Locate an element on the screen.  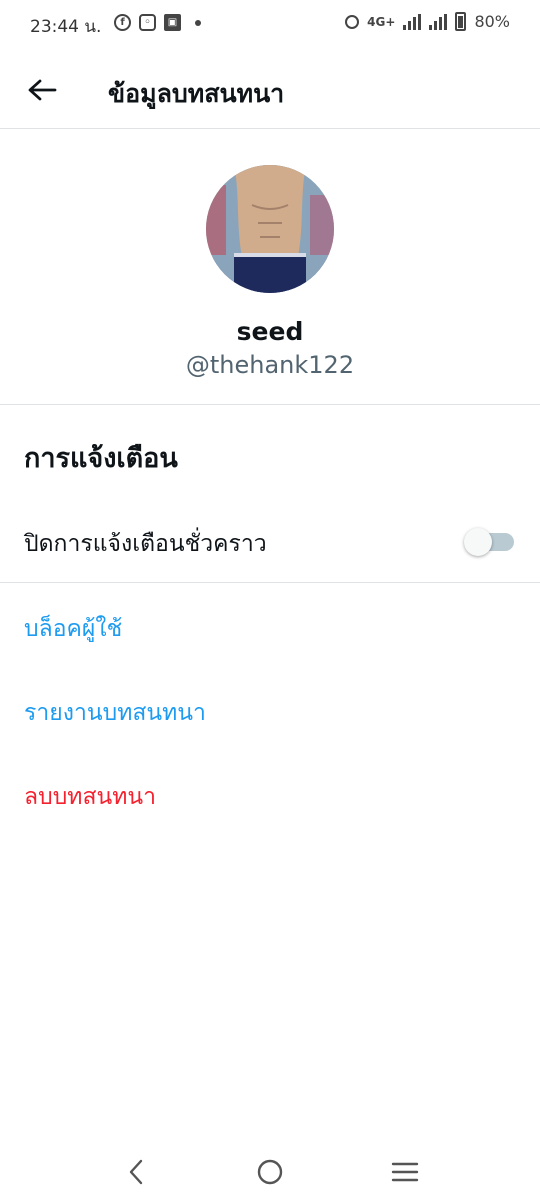
network-type: 4G+ is located at coordinates (381, 21).